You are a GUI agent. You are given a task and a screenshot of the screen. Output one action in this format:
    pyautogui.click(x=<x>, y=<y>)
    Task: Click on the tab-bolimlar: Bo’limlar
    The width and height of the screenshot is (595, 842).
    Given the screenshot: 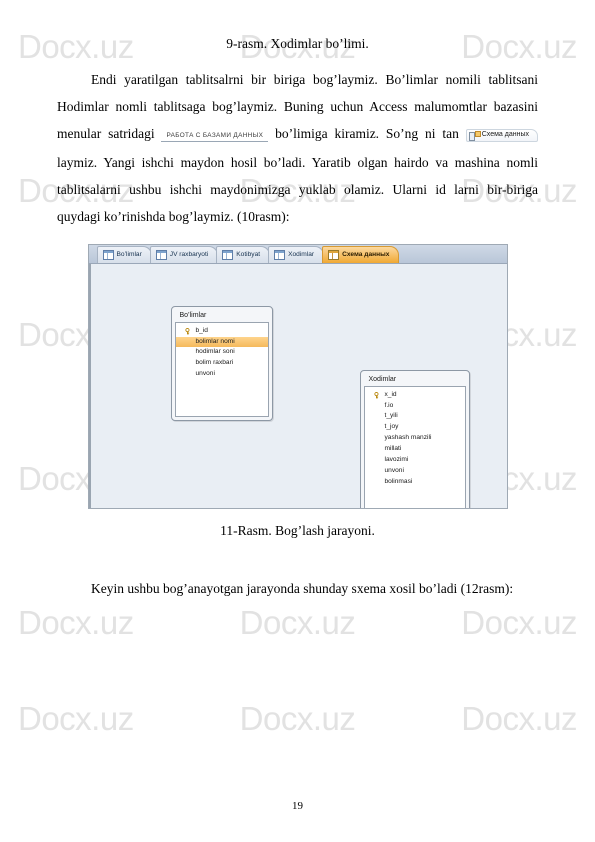 What is the action you would take?
    pyautogui.click(x=124, y=254)
    